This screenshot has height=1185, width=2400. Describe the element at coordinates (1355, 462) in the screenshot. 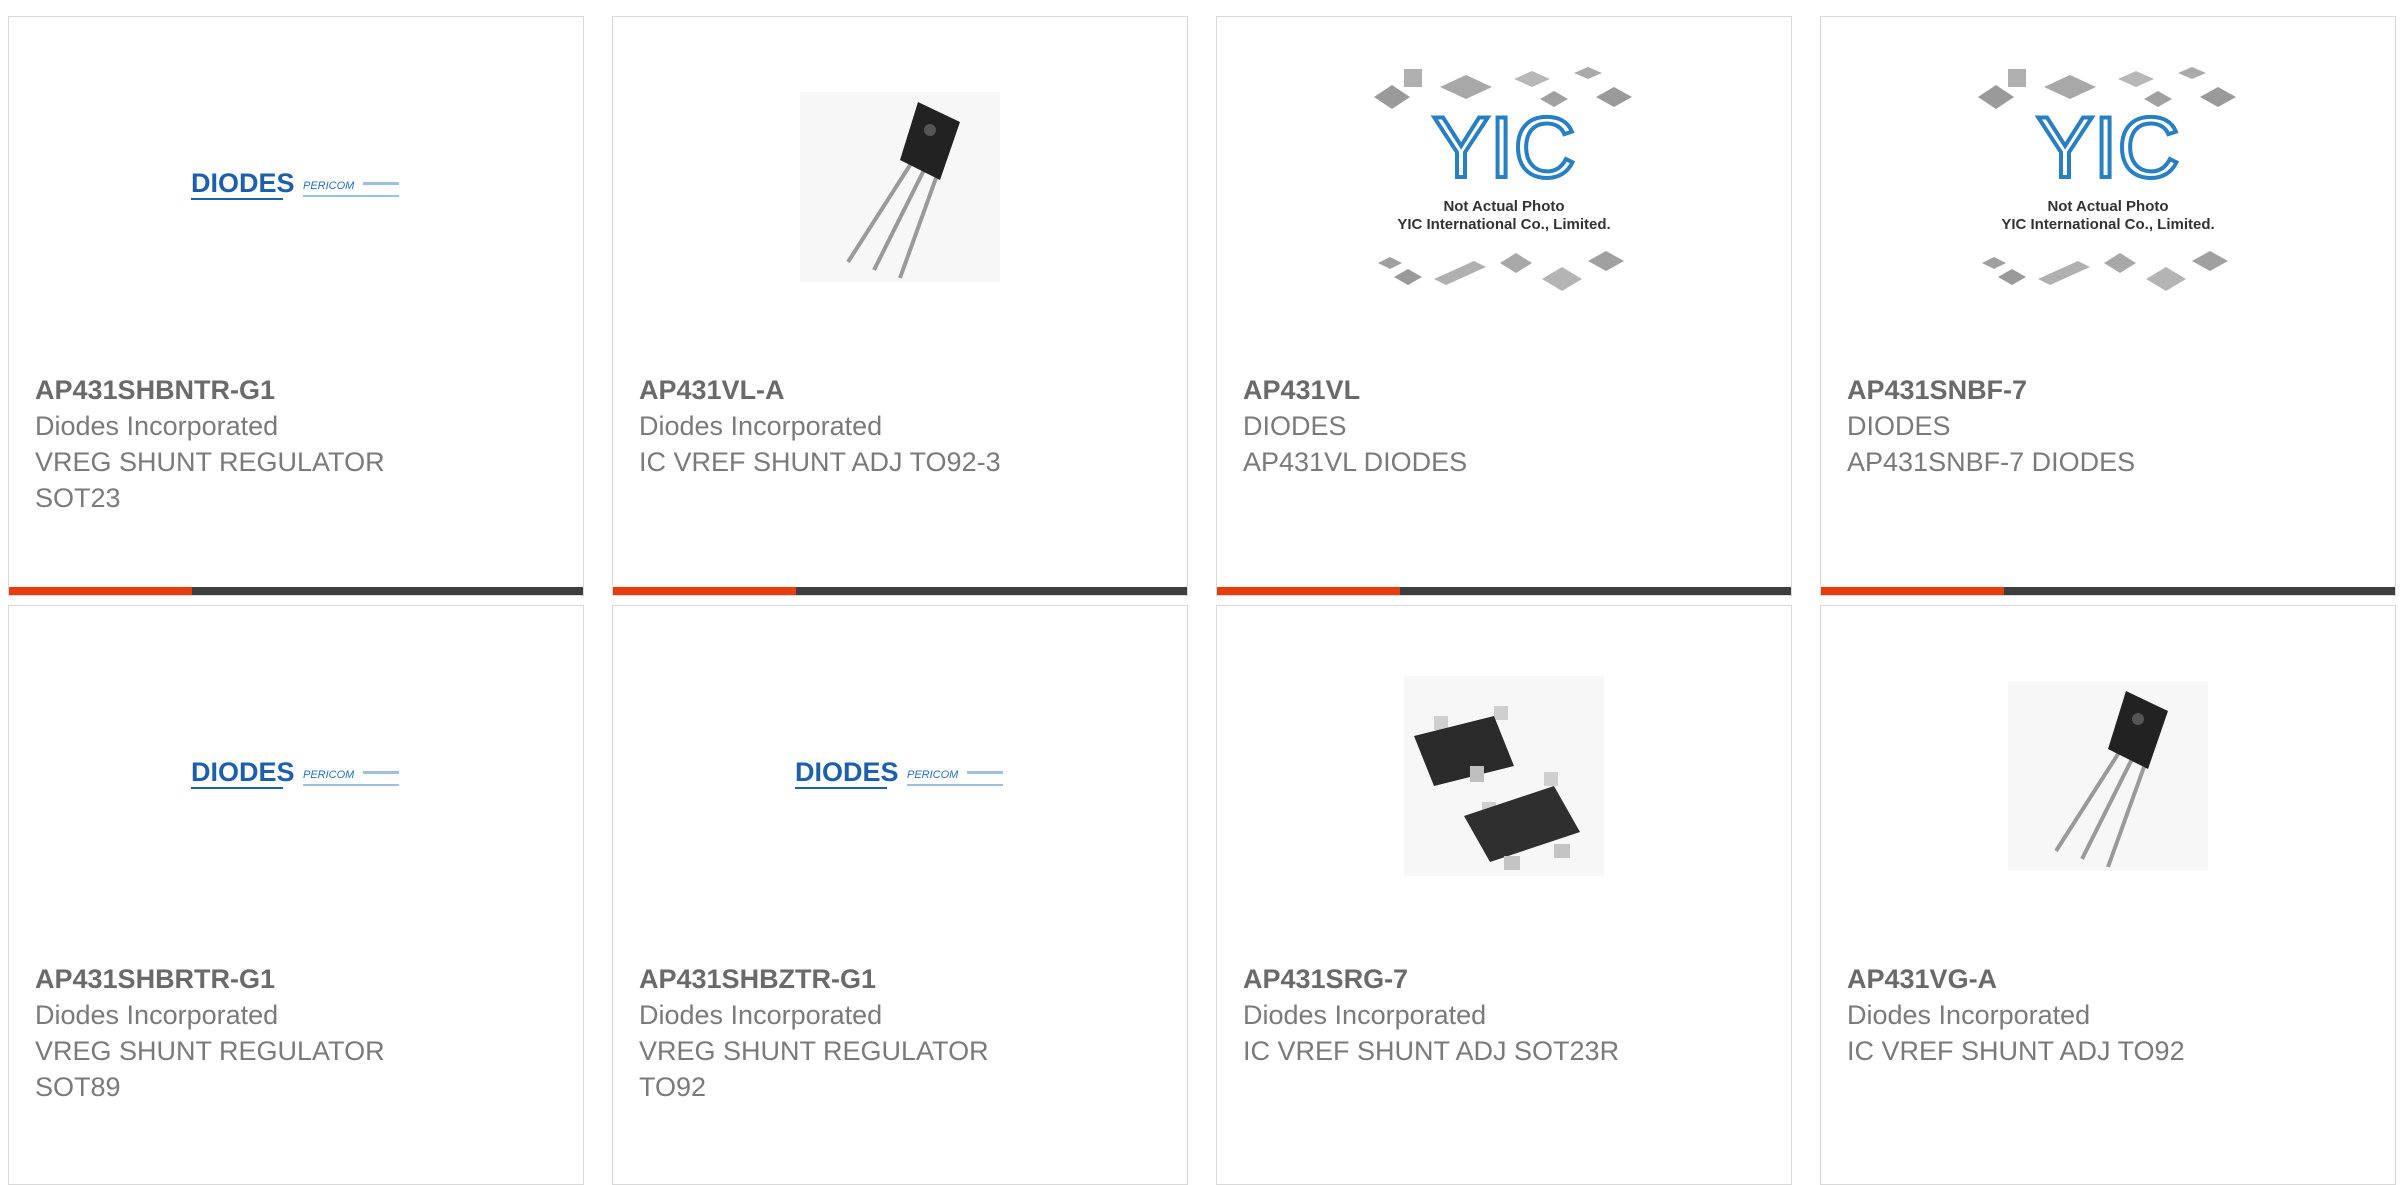

I see `description: AP431VL DIODES` at that location.